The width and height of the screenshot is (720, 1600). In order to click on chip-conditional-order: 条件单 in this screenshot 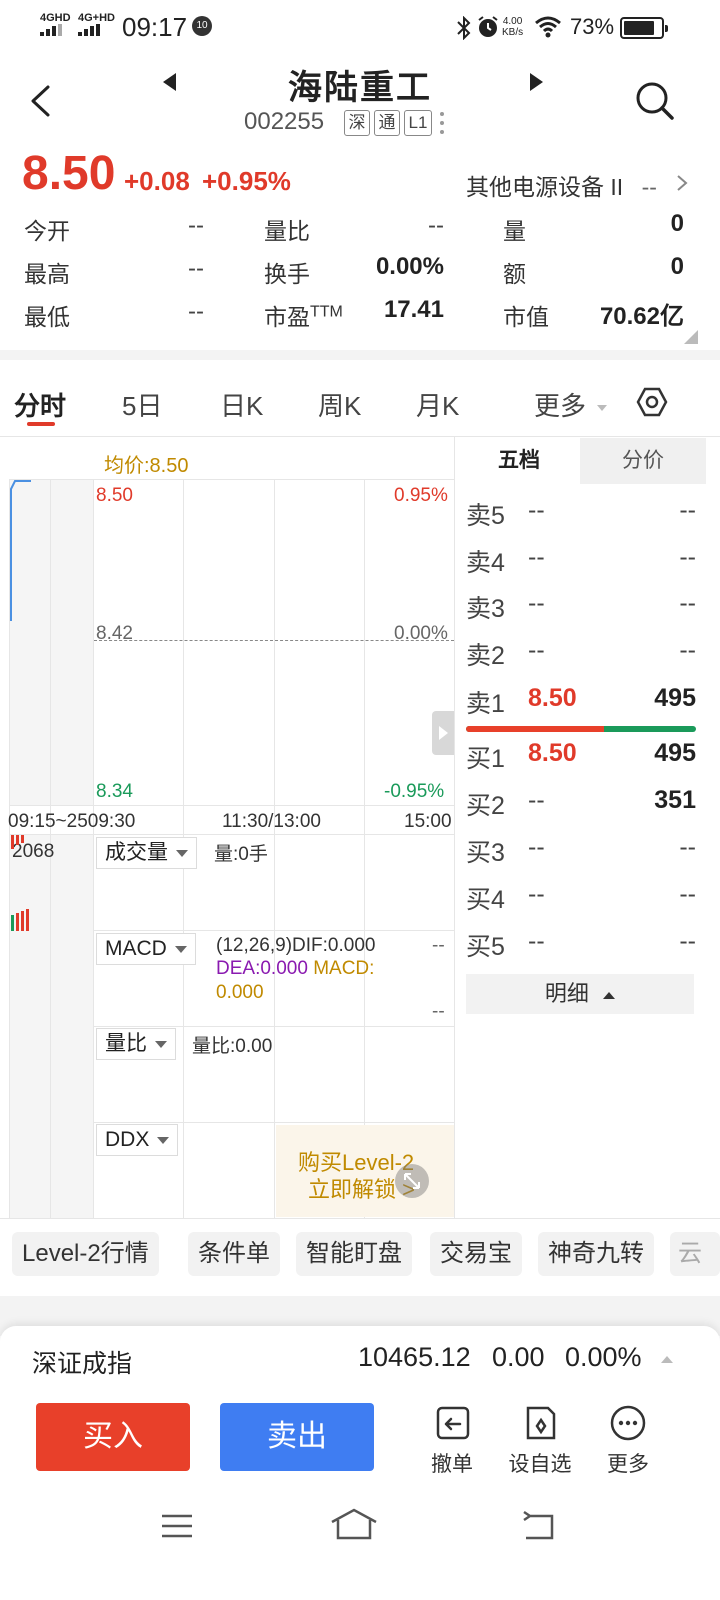, I will do `click(234, 1254)`.